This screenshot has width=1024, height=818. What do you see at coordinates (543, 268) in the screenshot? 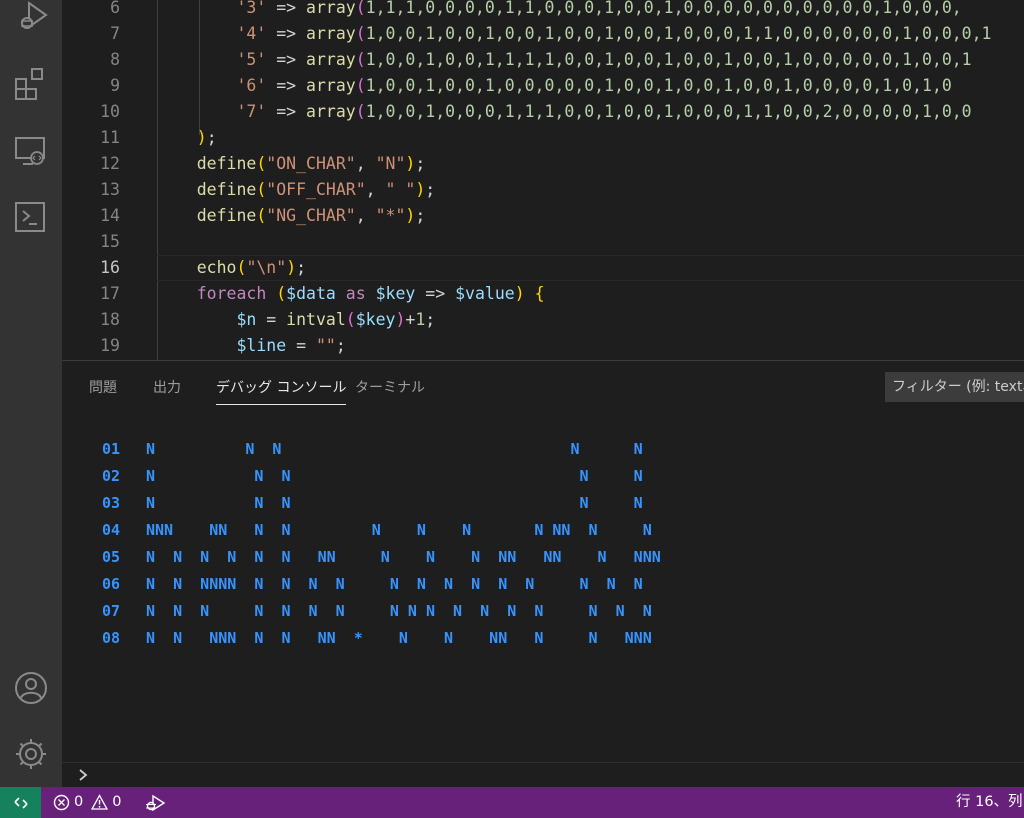
I see `code-line: 16 echo("\n");` at bounding box center [543, 268].